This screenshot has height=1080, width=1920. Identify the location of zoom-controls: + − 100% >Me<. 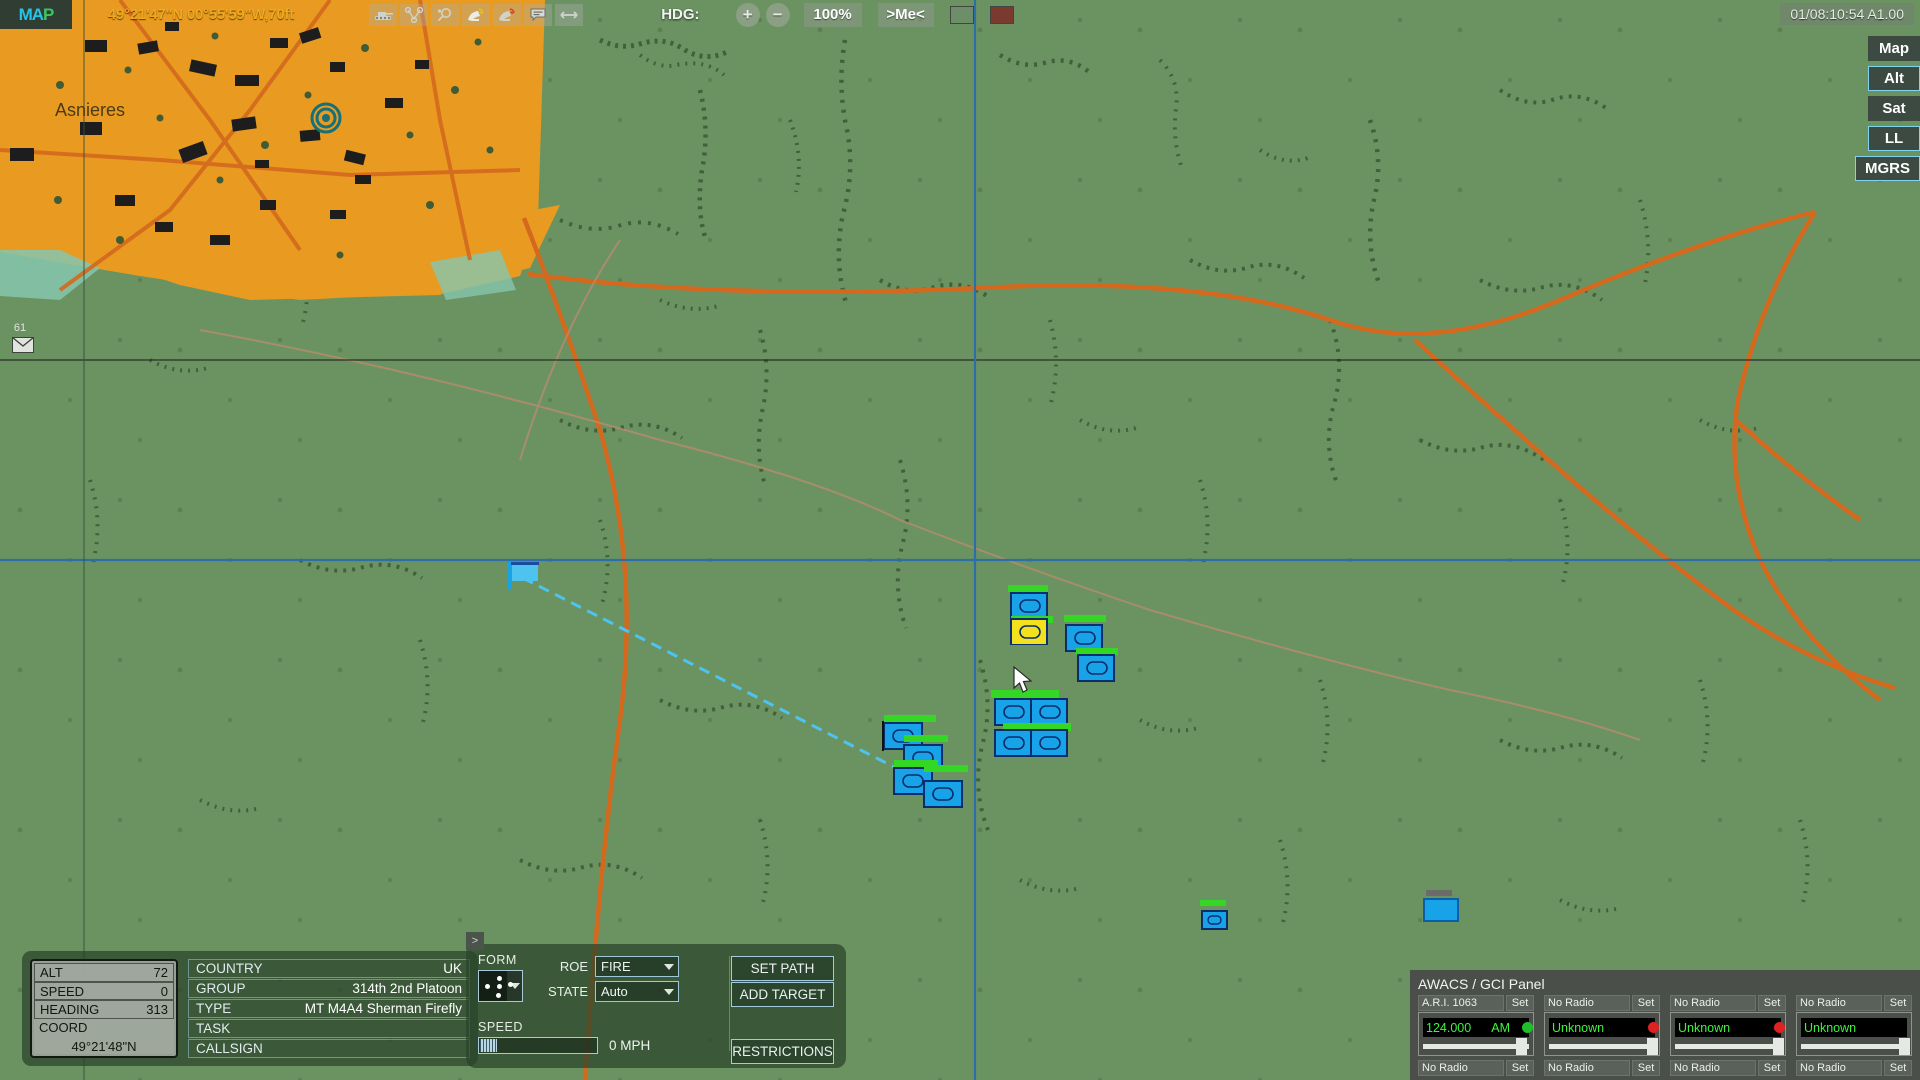
(874, 14).